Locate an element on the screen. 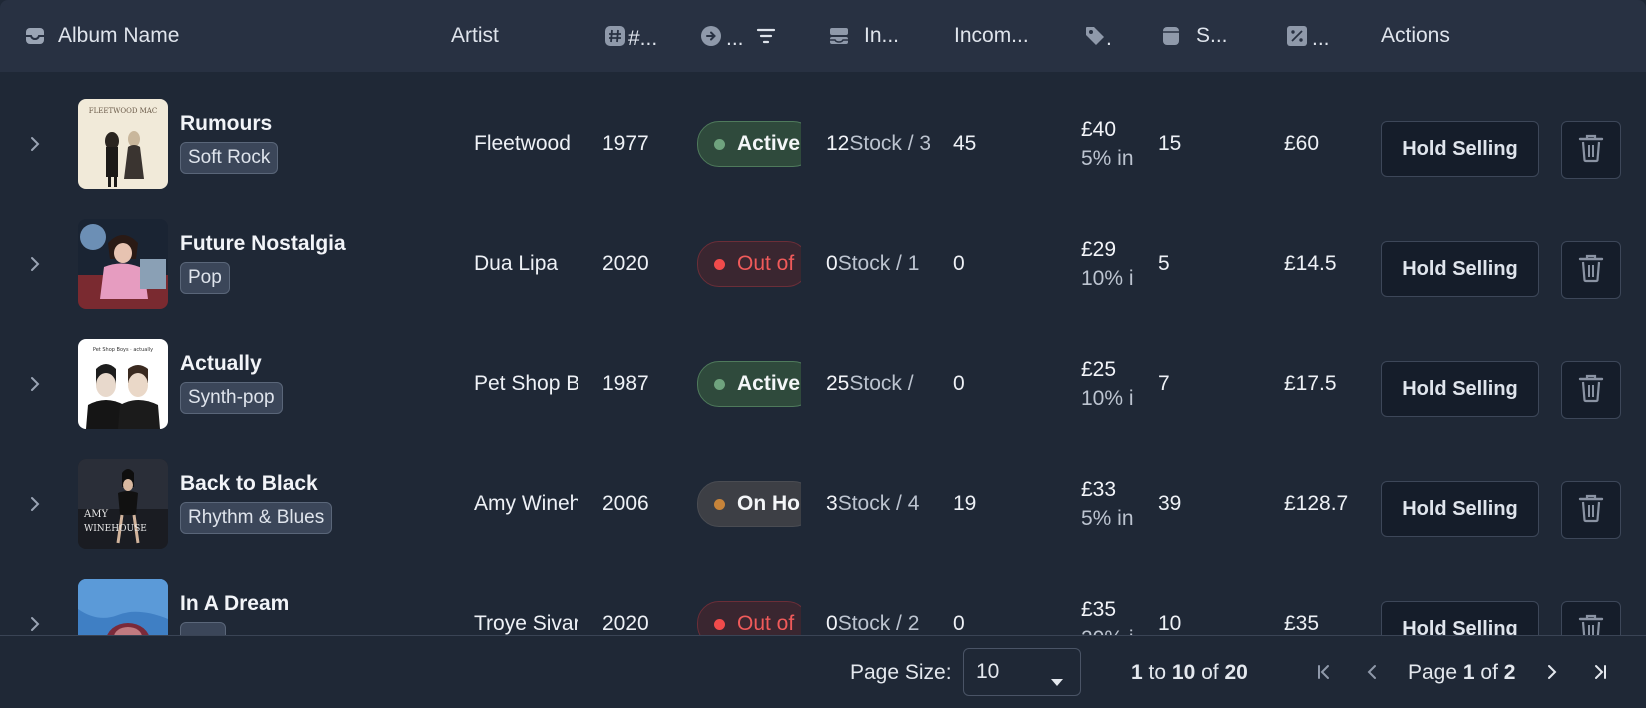 This screenshot has width=1646, height=708. sold-cell: 5 is located at coordinates (1164, 263).